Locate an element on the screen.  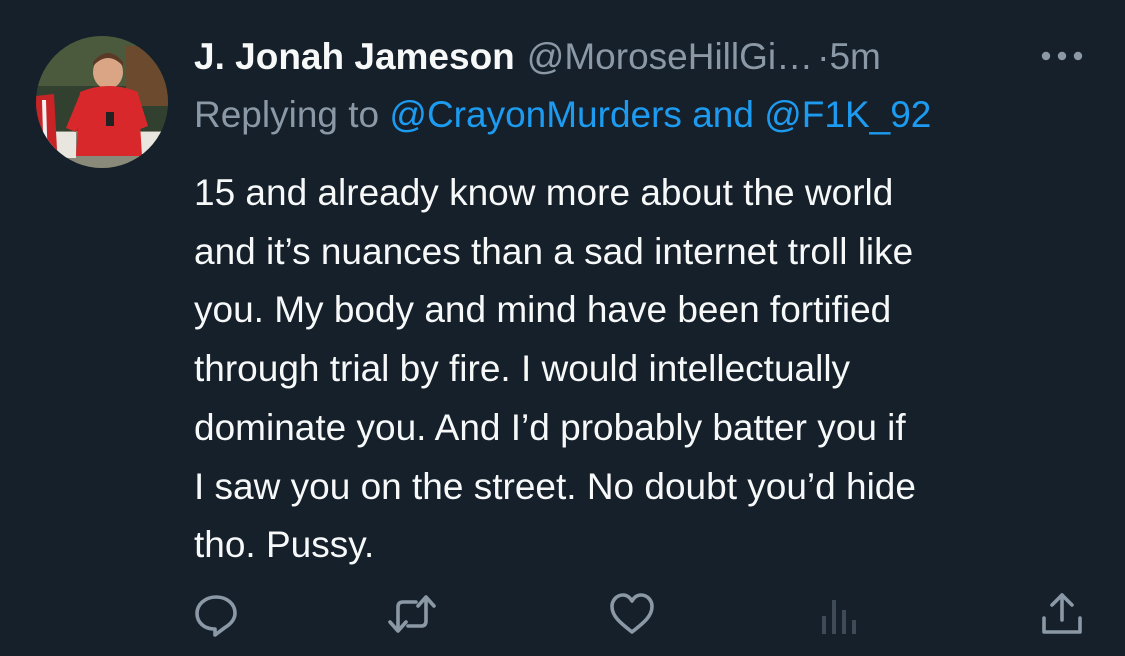
more-options-button is located at coordinates (1062, 56).